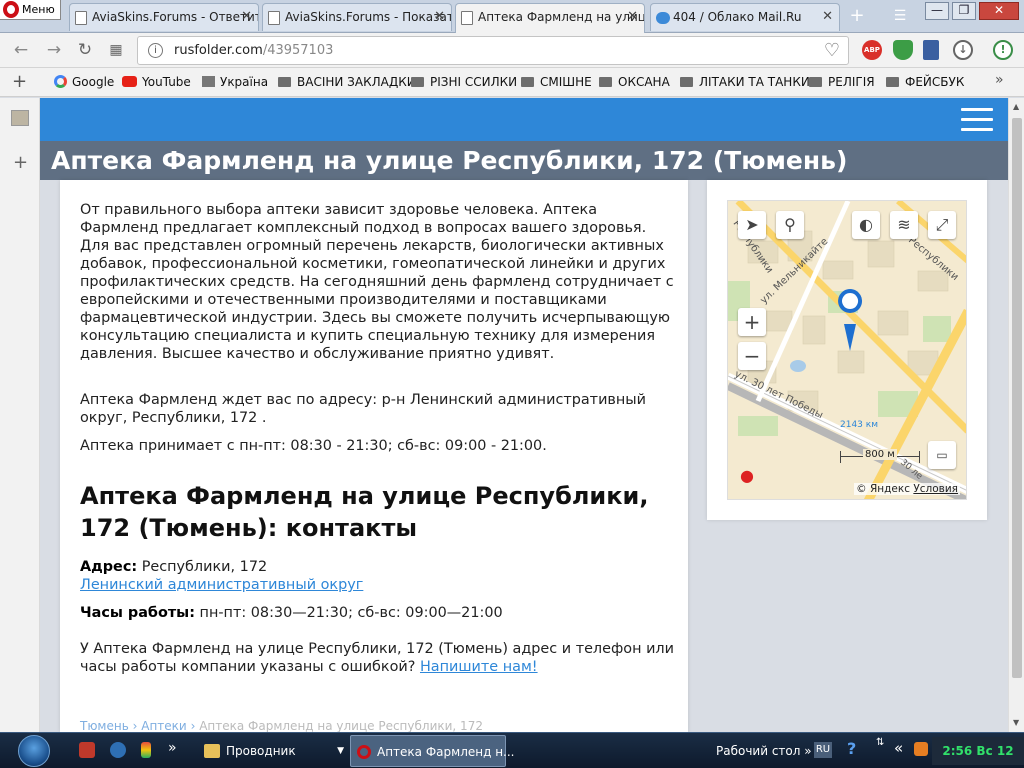 This screenshot has height=768, width=1024. Describe the element at coordinates (880, 742) in the screenshot. I see `tray-network-icon: ⇅` at that location.